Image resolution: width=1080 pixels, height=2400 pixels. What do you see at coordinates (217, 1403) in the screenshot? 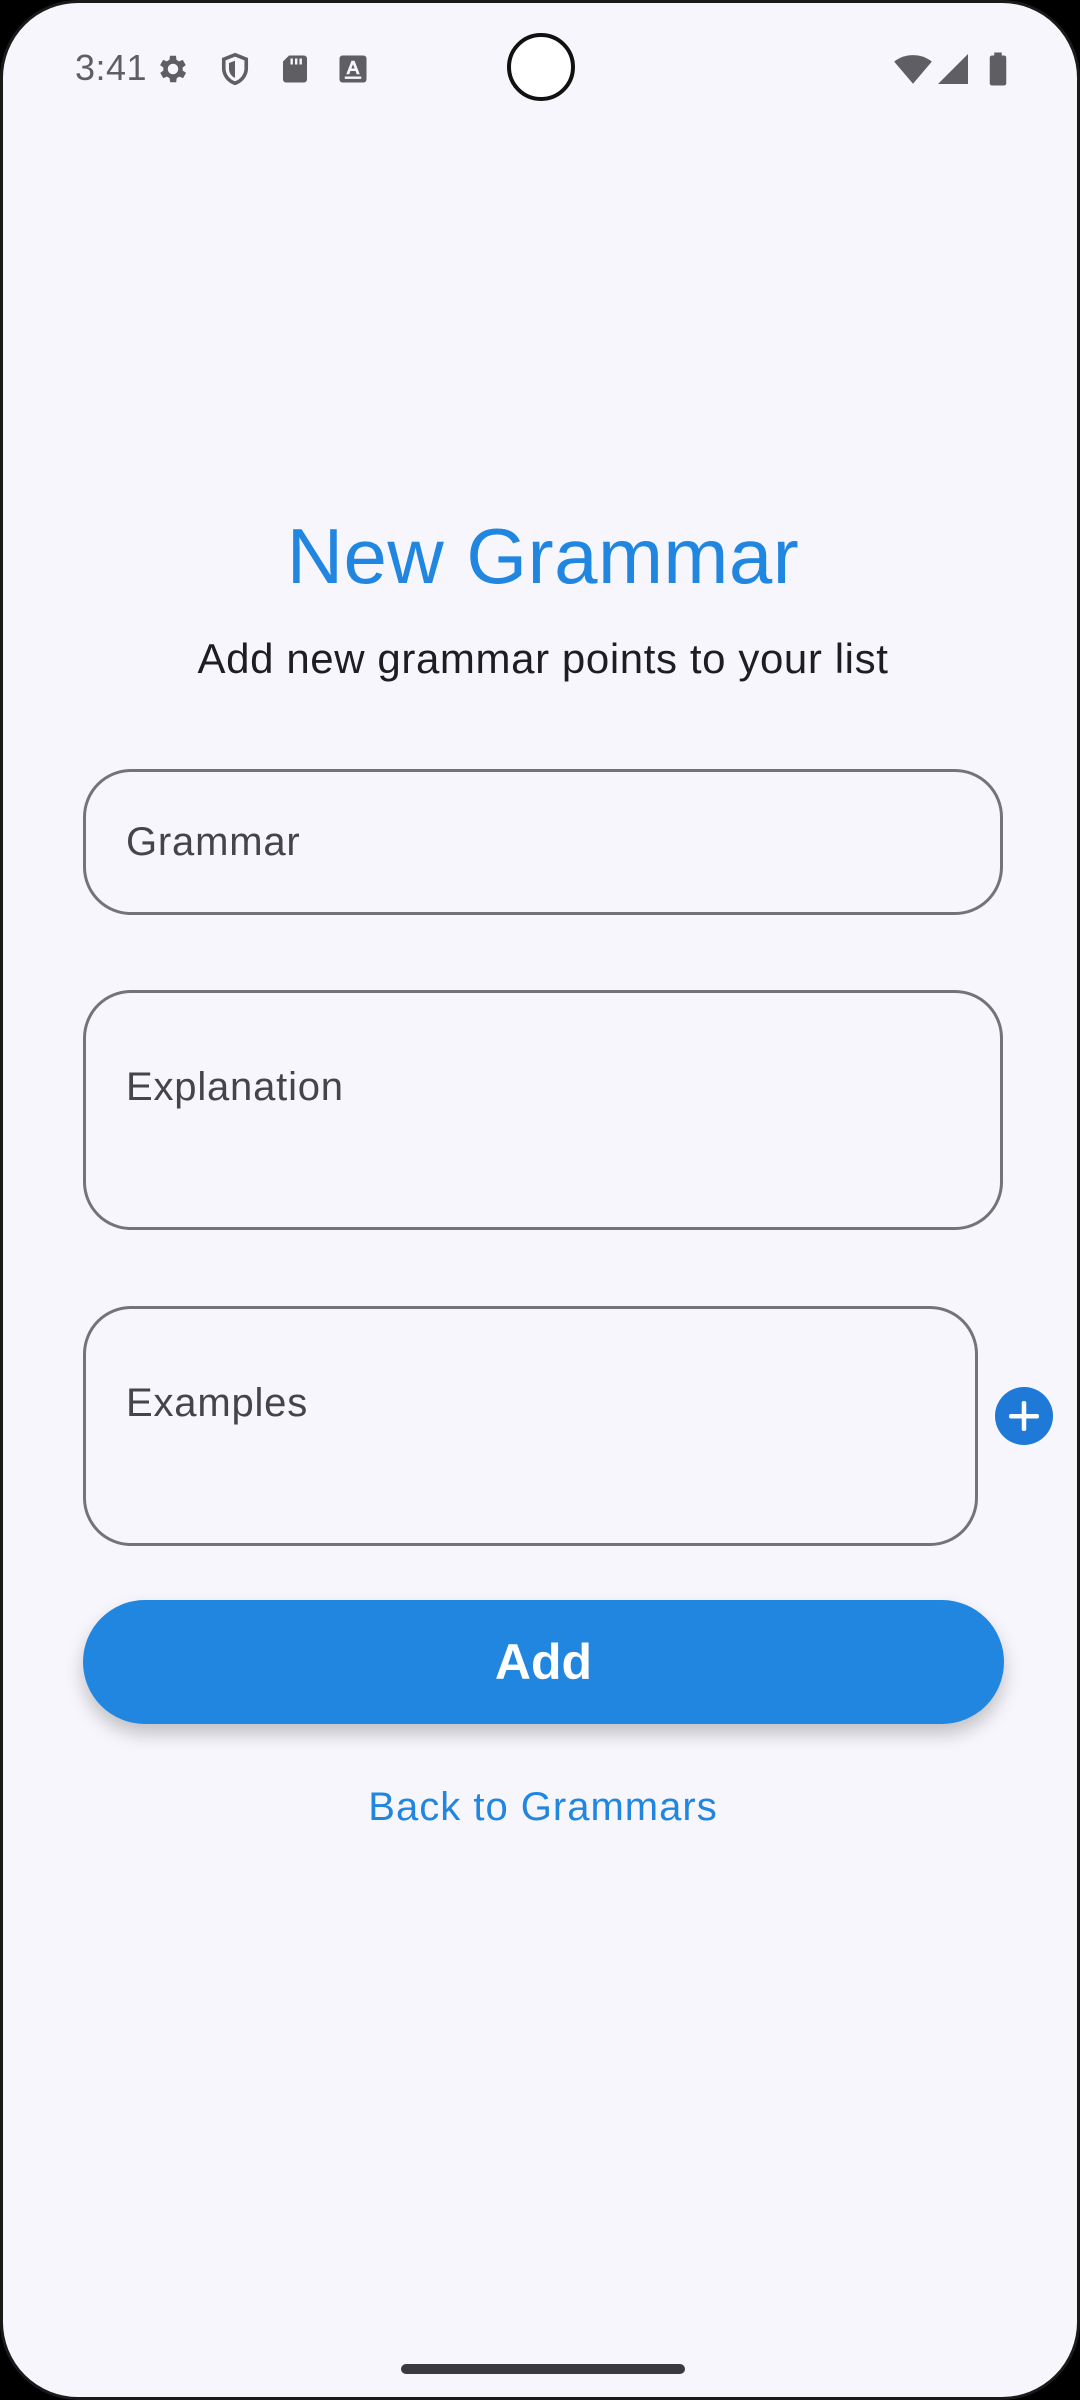
I see `examples-field-label: Examples` at bounding box center [217, 1403].